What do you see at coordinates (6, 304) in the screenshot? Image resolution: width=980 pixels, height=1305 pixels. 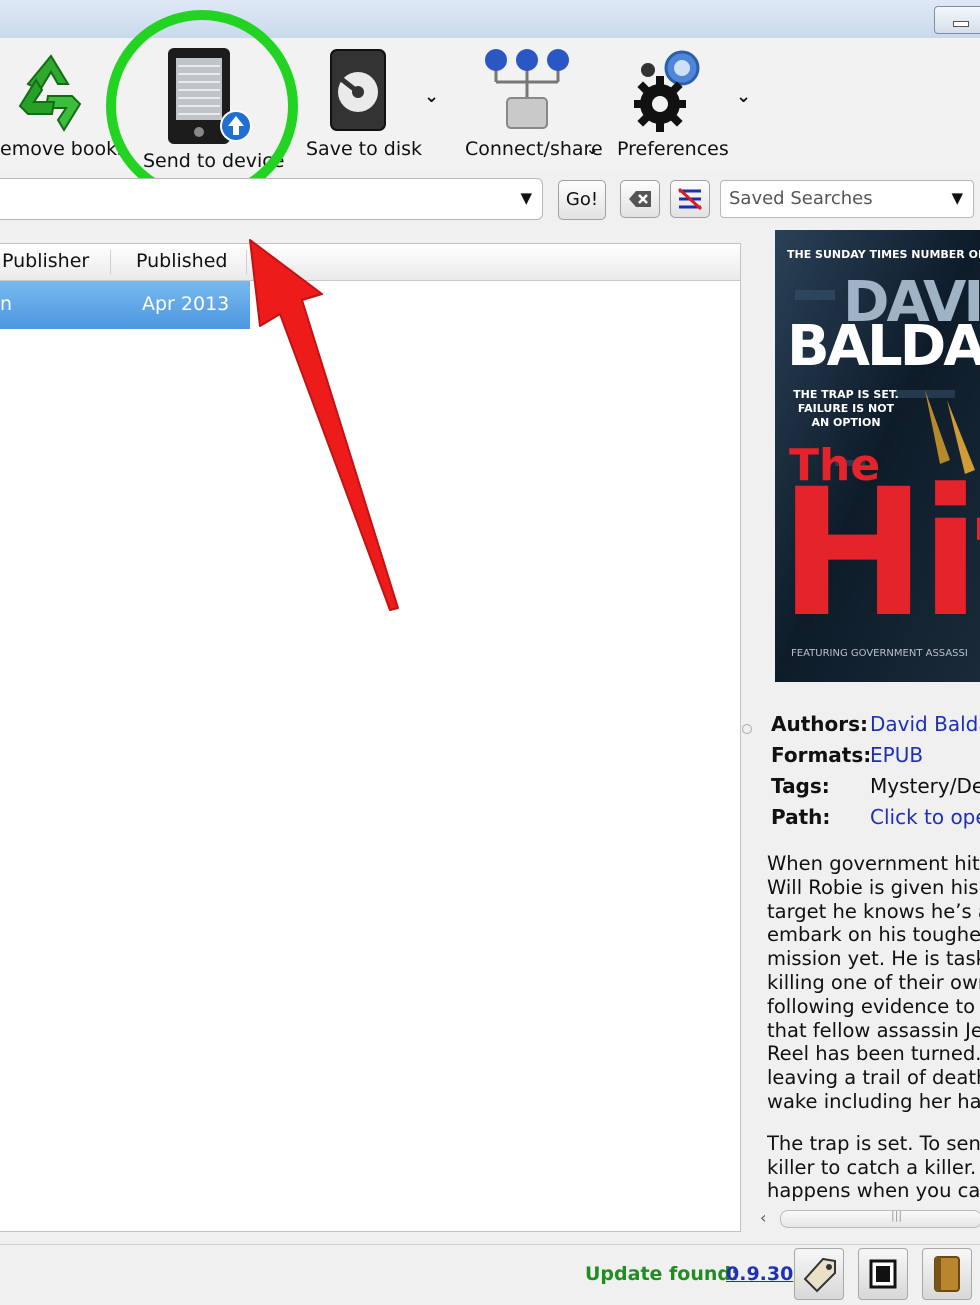 I see `cell-publisher: n` at bounding box center [6, 304].